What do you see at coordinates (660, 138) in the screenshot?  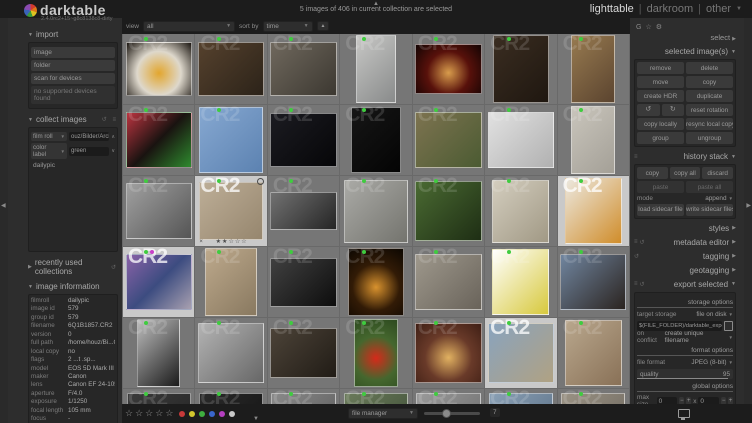 I see `group-button: group` at bounding box center [660, 138].